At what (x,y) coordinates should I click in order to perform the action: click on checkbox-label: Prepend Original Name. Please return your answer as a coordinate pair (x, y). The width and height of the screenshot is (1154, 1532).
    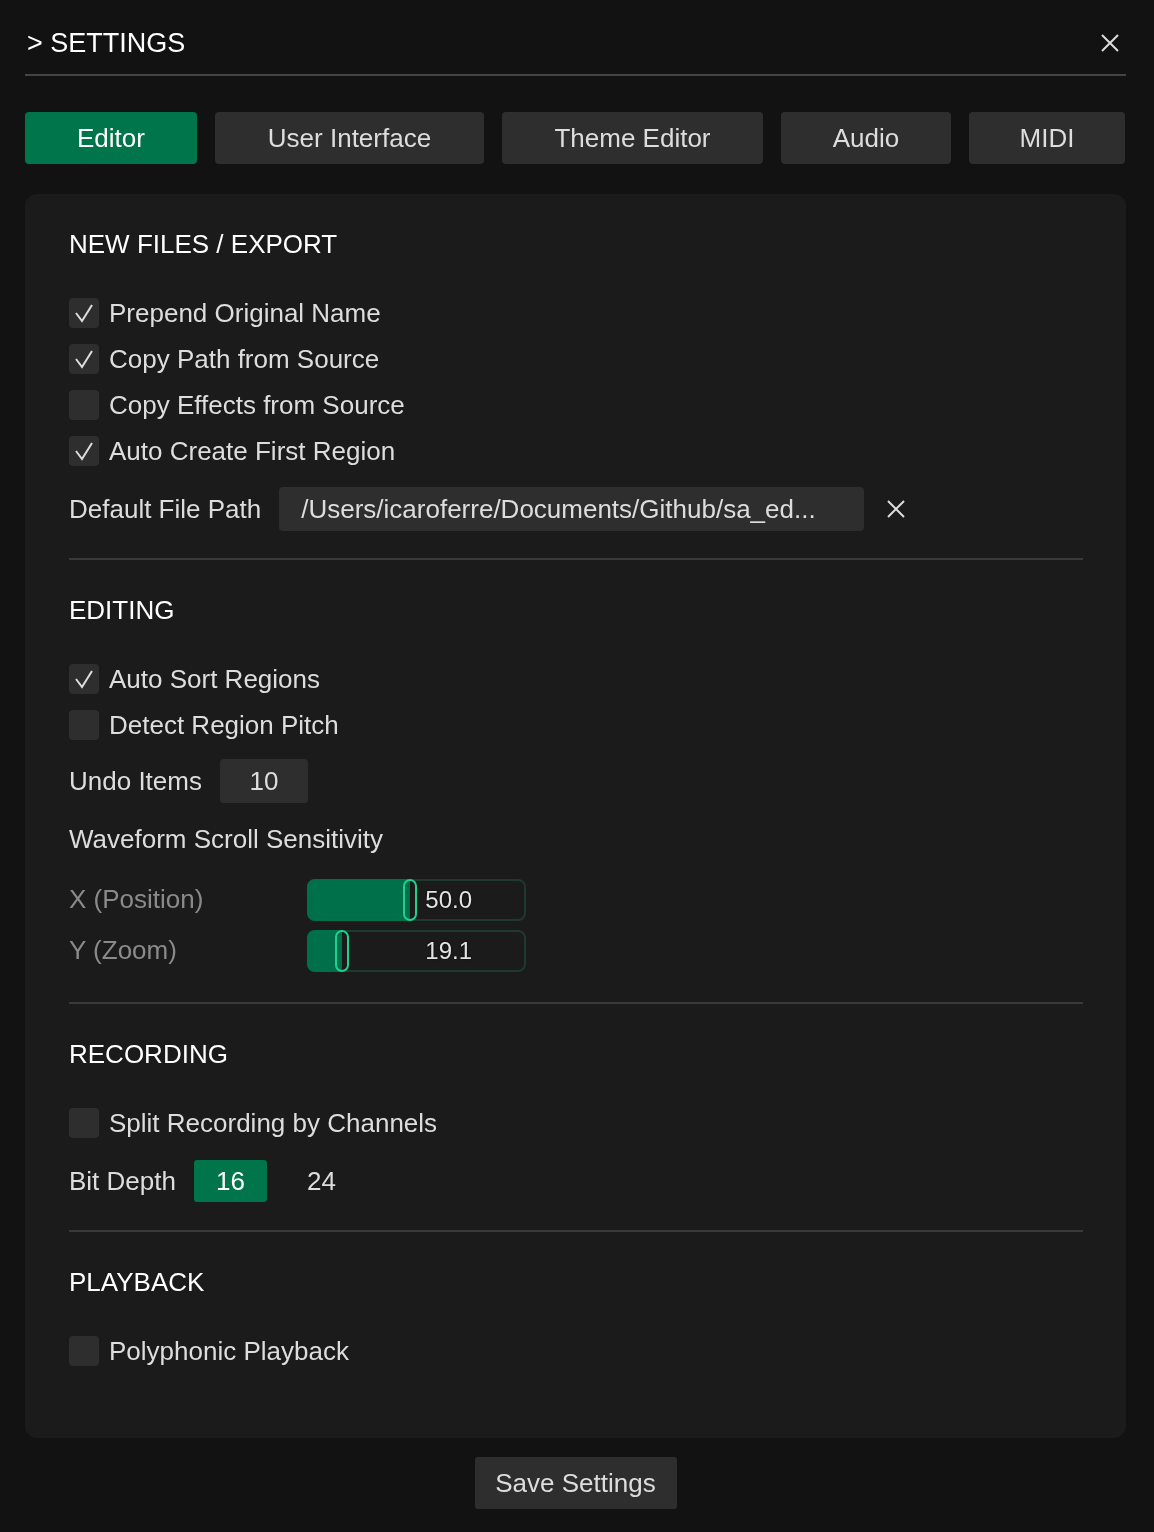
    Looking at the image, I should click on (245, 313).